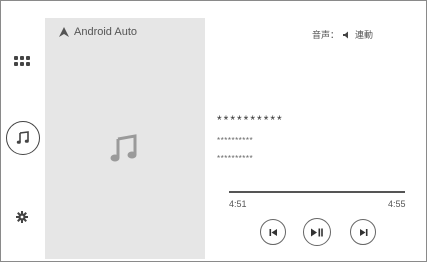  Describe the element at coordinates (364, 35) in the screenshot. I see `audio-source-value: 連動` at that location.